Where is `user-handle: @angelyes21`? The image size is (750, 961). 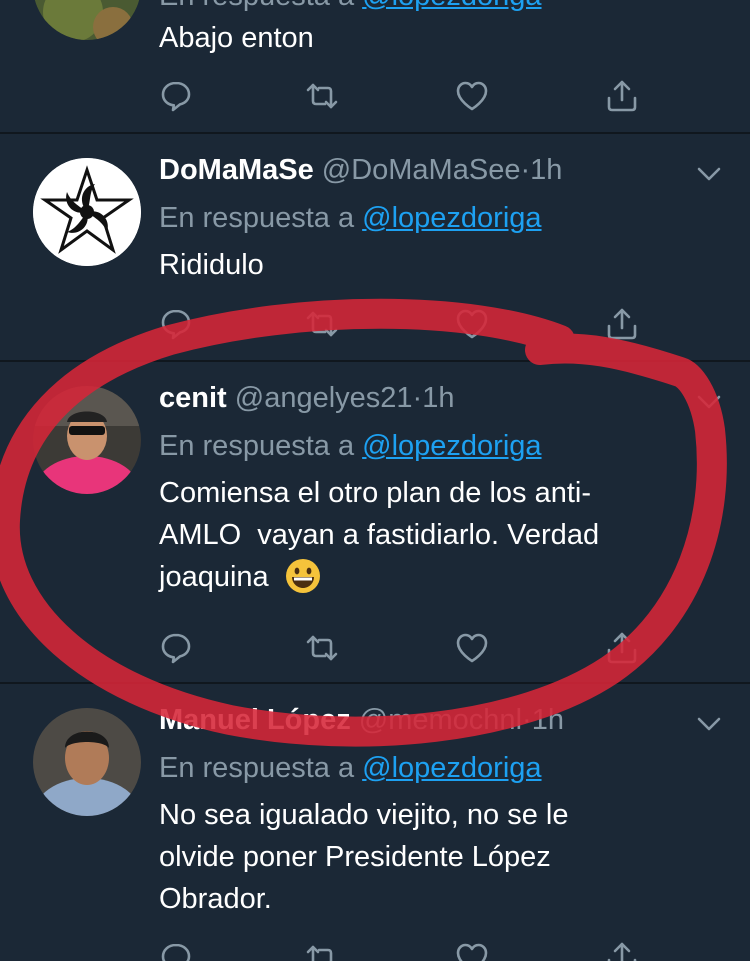 user-handle: @angelyes21 is located at coordinates (324, 398).